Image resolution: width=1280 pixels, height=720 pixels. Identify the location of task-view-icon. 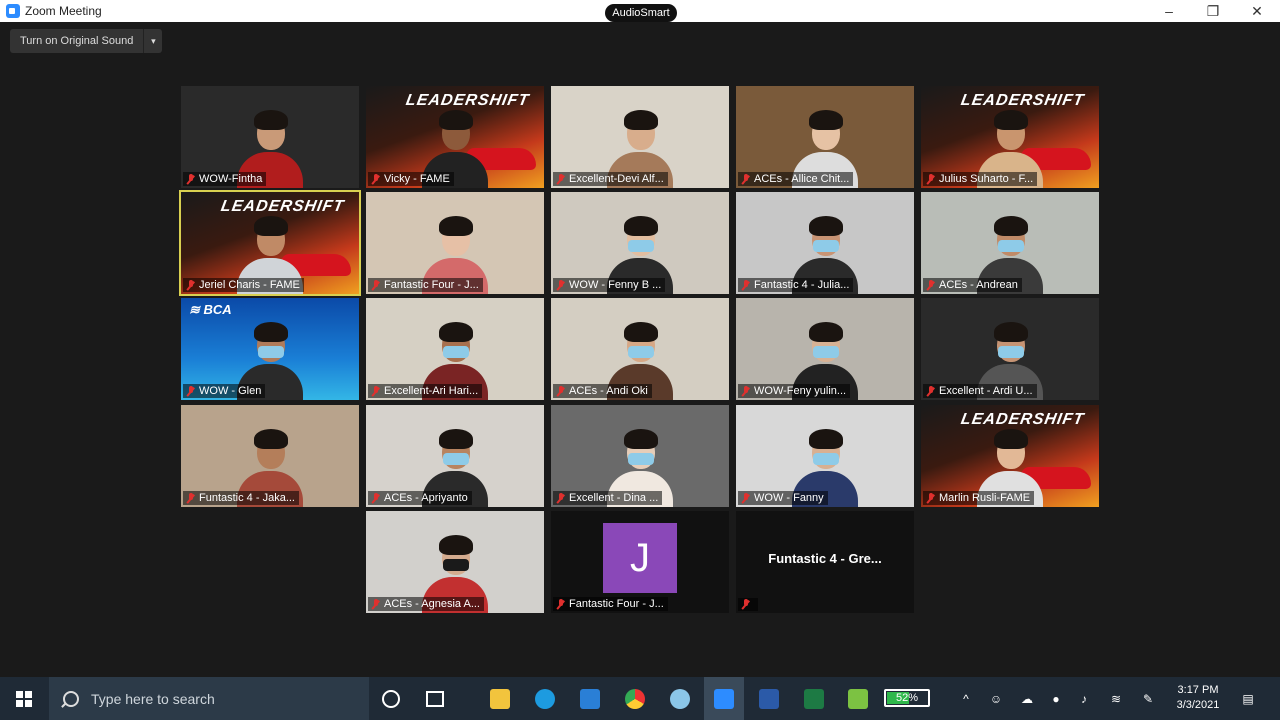
(435, 698).